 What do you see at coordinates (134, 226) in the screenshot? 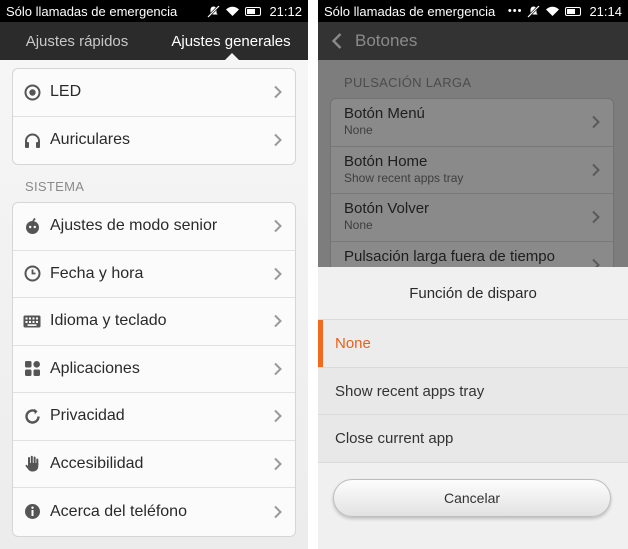
I see `settings-item-label: Ajustes de modo senior` at bounding box center [134, 226].